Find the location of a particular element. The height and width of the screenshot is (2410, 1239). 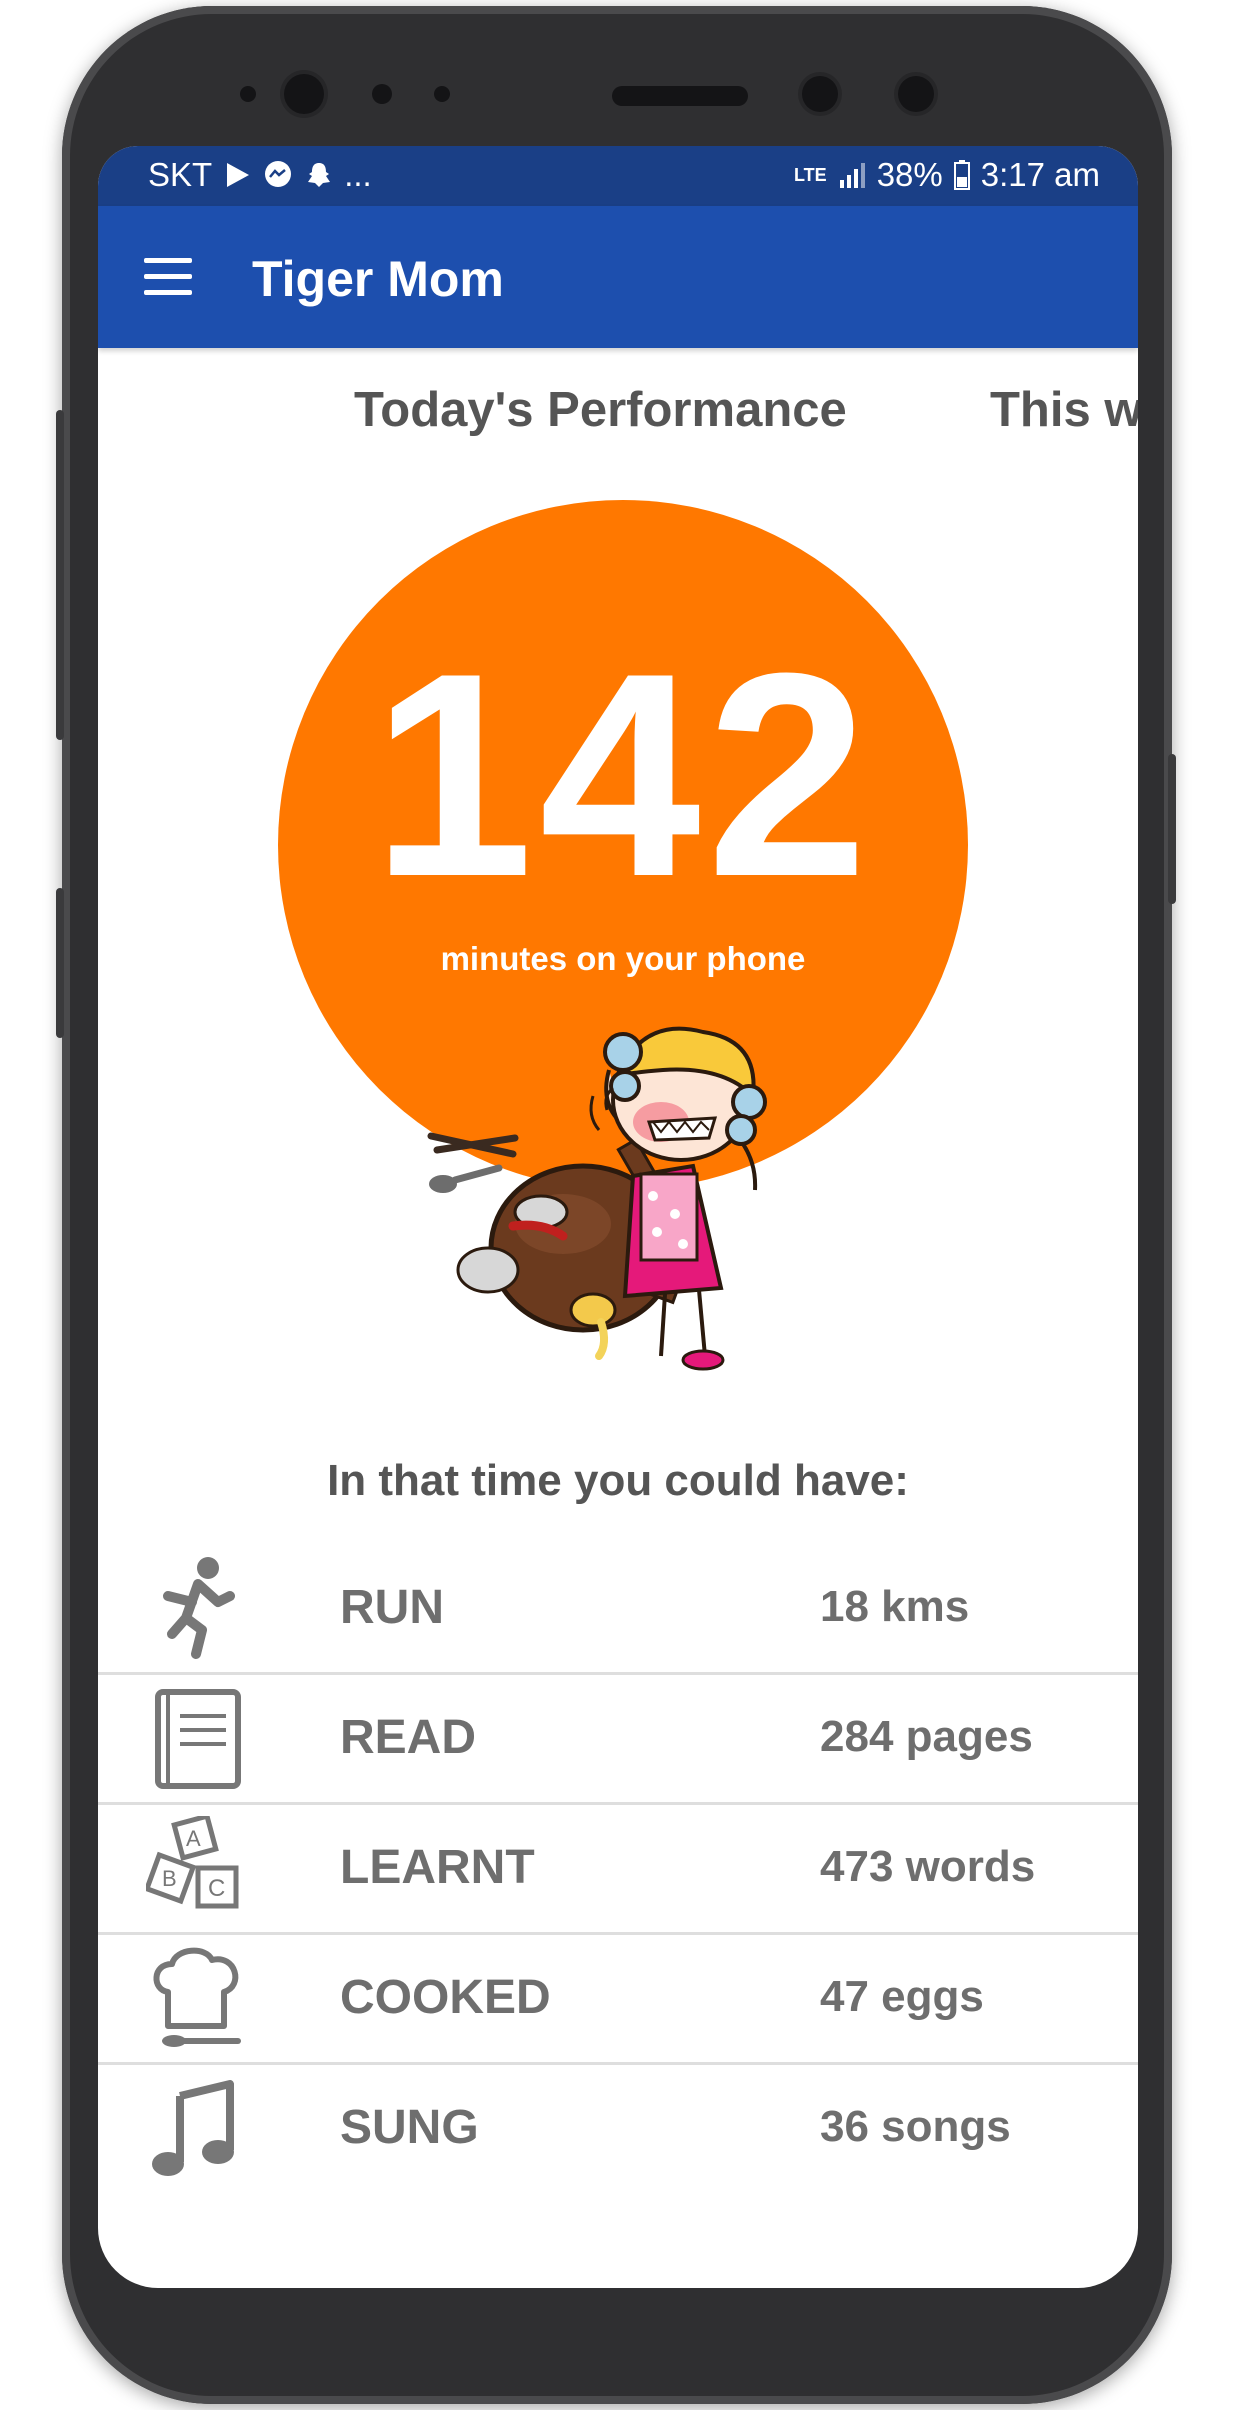

carrier-label: SKT is located at coordinates (180, 174).